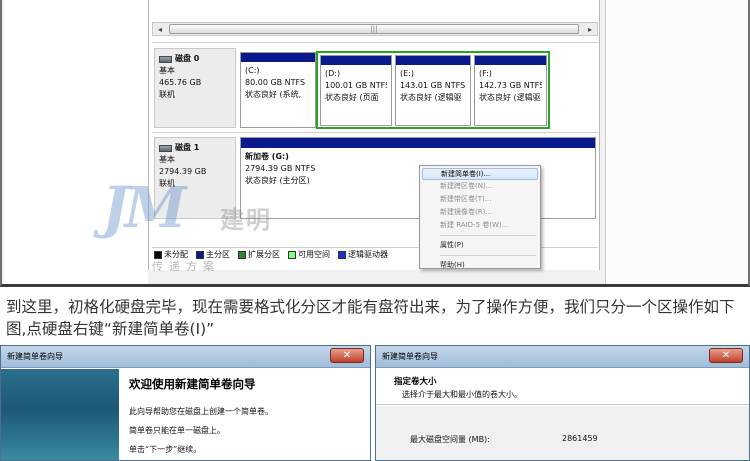 This screenshot has width=750, height=461. I want to click on partition-c: (C:) 80.00 GB NTFS 状态良好 (系统,, so click(278, 90).